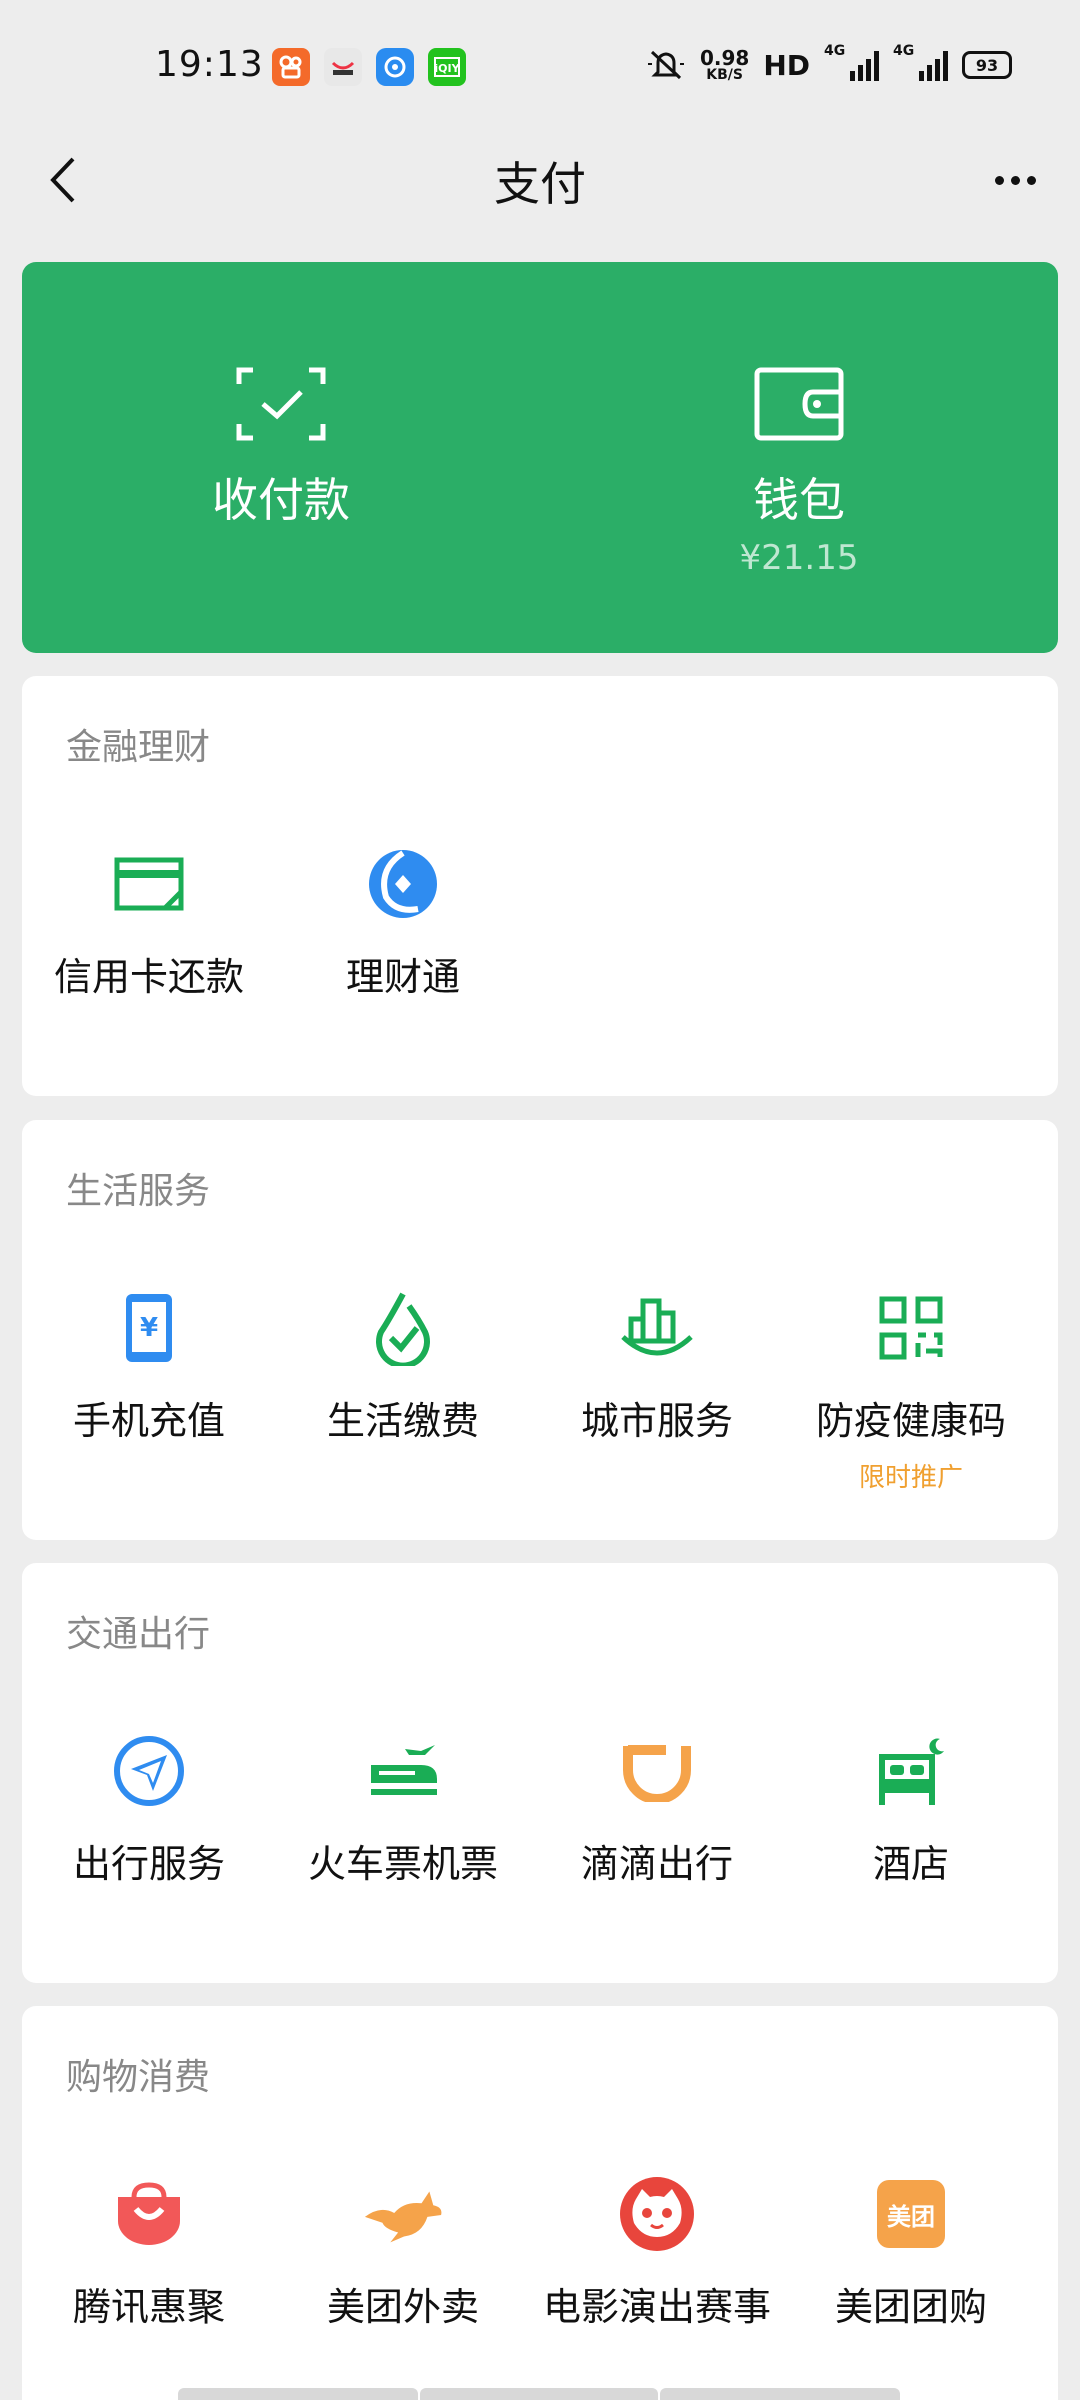 This screenshot has width=1080, height=2400. I want to click on train-icon, so click(403, 1771).